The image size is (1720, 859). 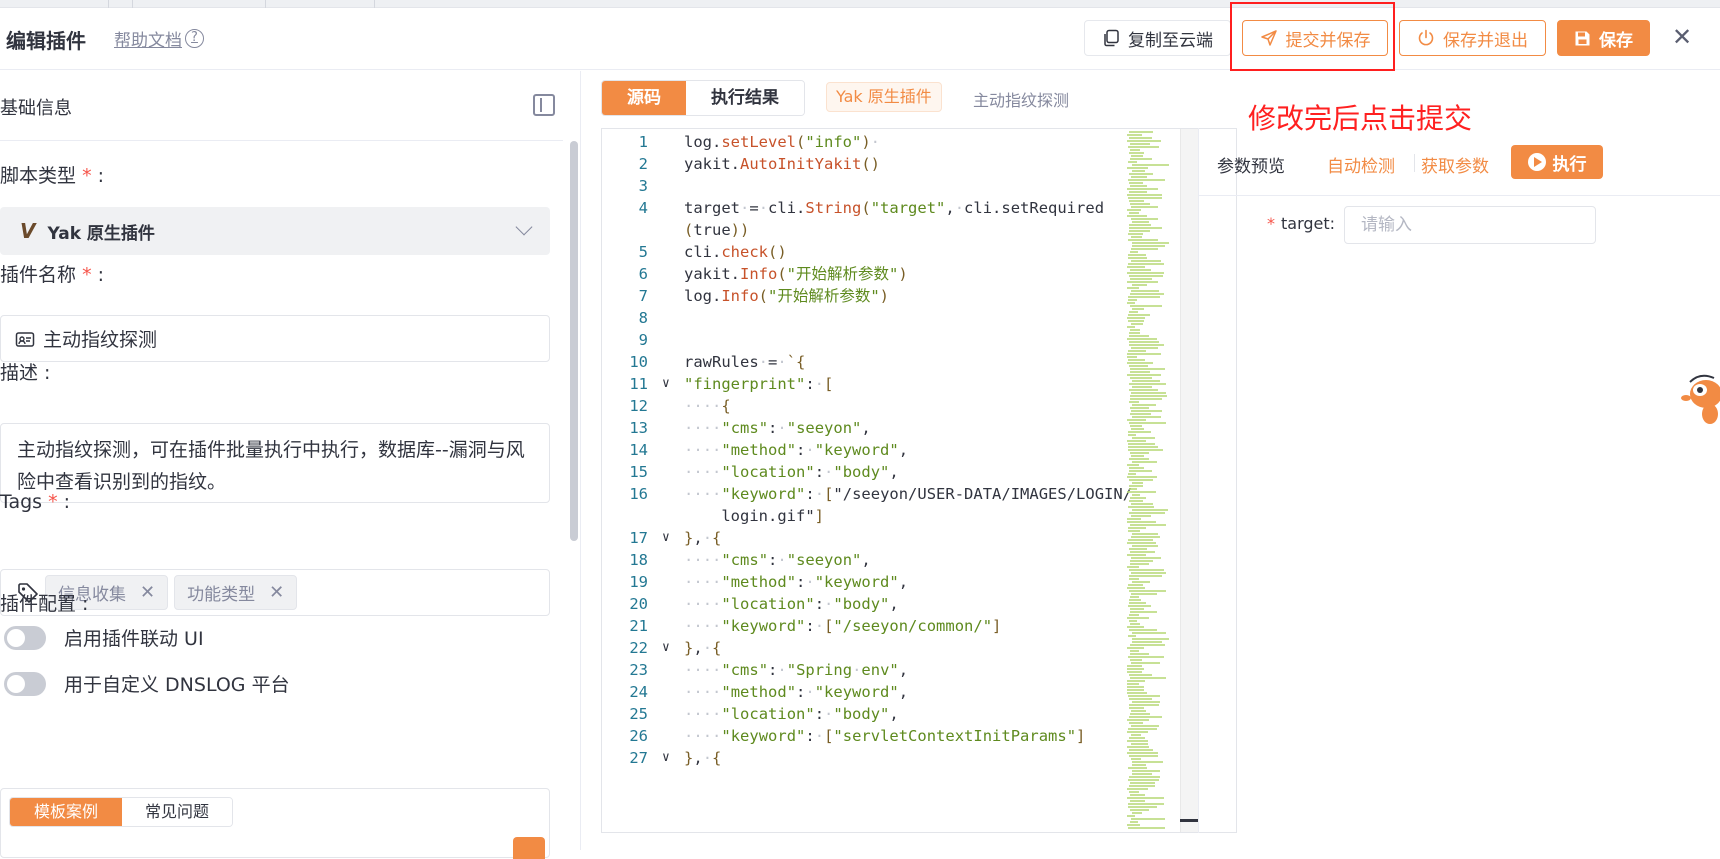 I want to click on code-line: 19 ····"method":·"keyword",, so click(x=892, y=582).